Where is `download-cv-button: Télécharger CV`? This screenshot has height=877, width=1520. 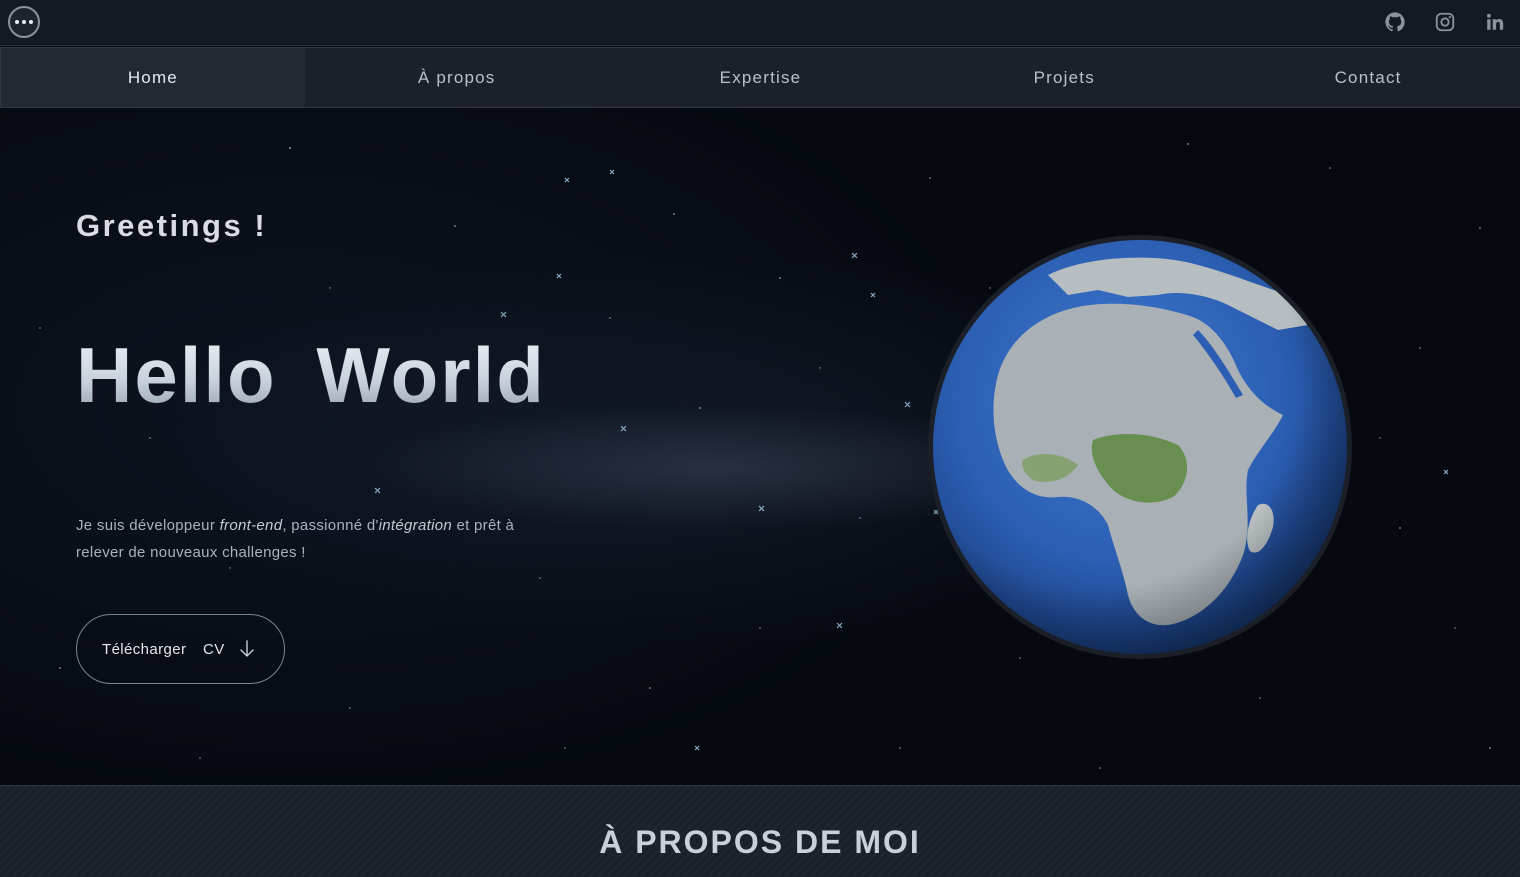
download-cv-button: Télécharger CV is located at coordinates (180, 649).